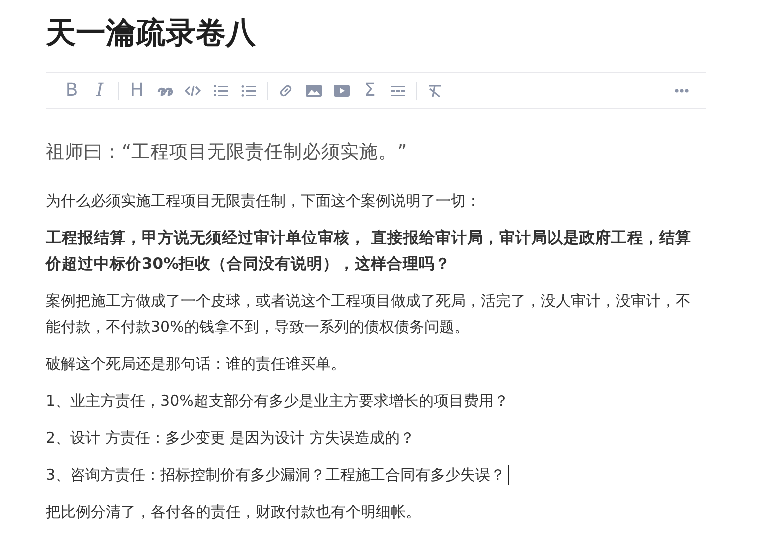 The image size is (769, 540). What do you see at coordinates (314, 90) in the screenshot?
I see `image-icon` at bounding box center [314, 90].